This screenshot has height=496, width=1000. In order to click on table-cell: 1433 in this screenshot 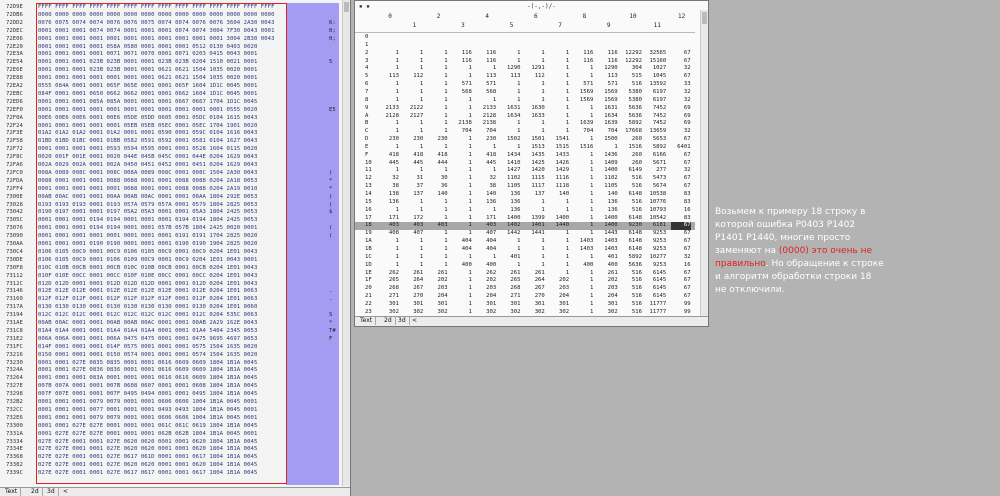, I will do `click(559, 155)`.